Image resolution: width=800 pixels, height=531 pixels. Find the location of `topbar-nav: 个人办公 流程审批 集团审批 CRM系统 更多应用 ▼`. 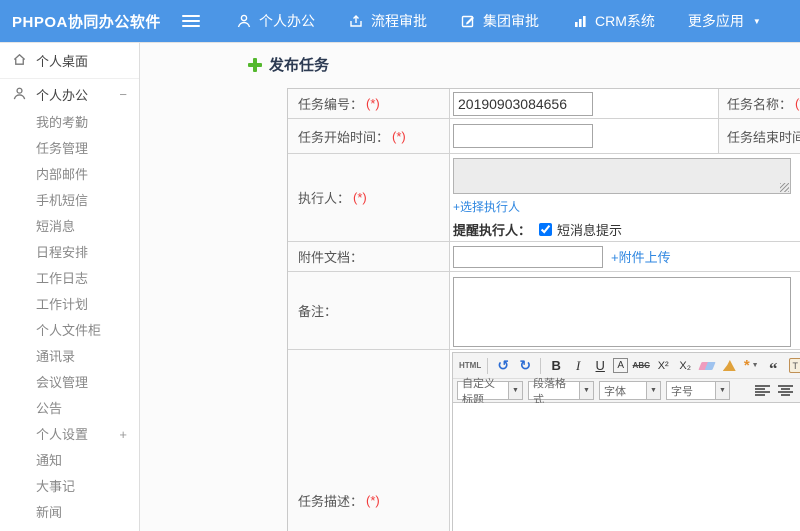

topbar-nav: 个人办公 流程审批 集团审批 CRM系统 更多应用 ▼ is located at coordinates (515, 21).